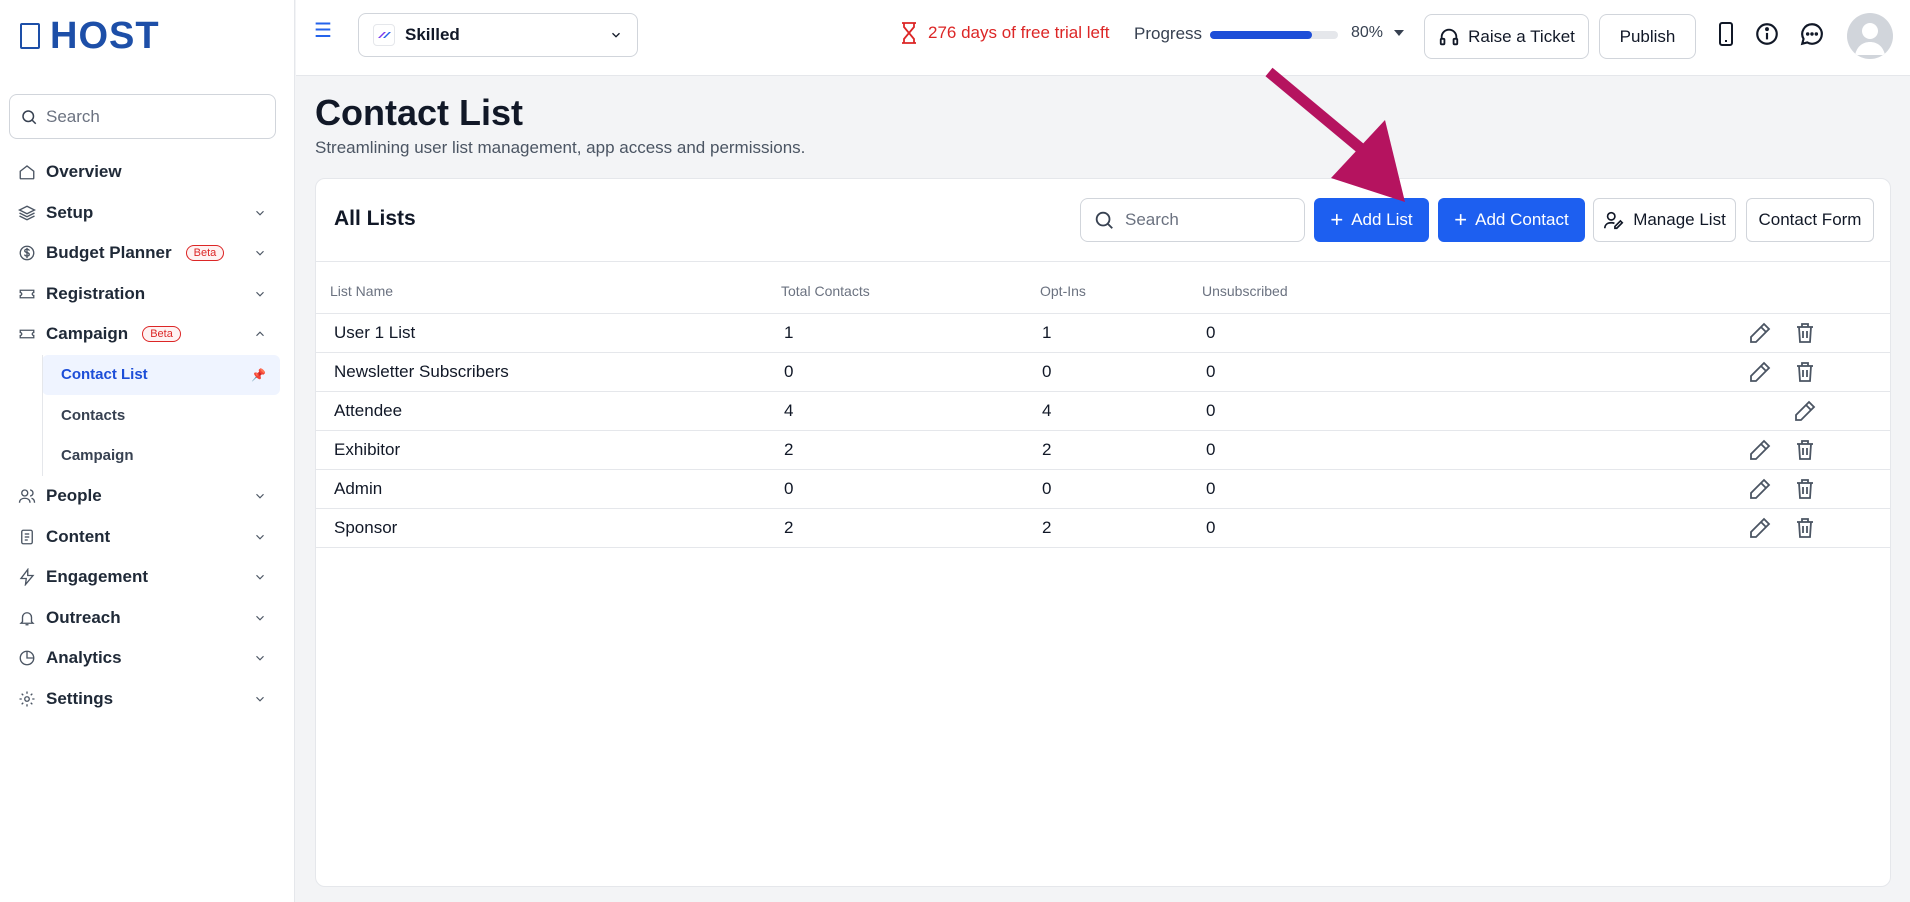 The height and width of the screenshot is (902, 1910). I want to click on event-selector: Skilled, so click(498, 35).